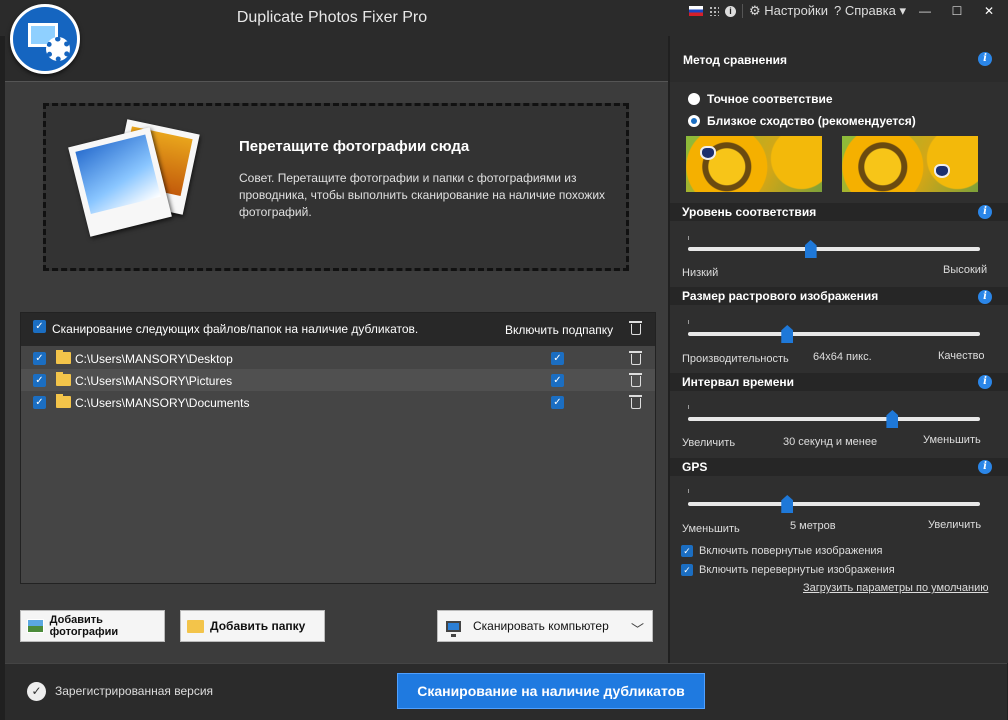  I want to click on bitmap-title: Размер растрового изображения, so click(780, 296).